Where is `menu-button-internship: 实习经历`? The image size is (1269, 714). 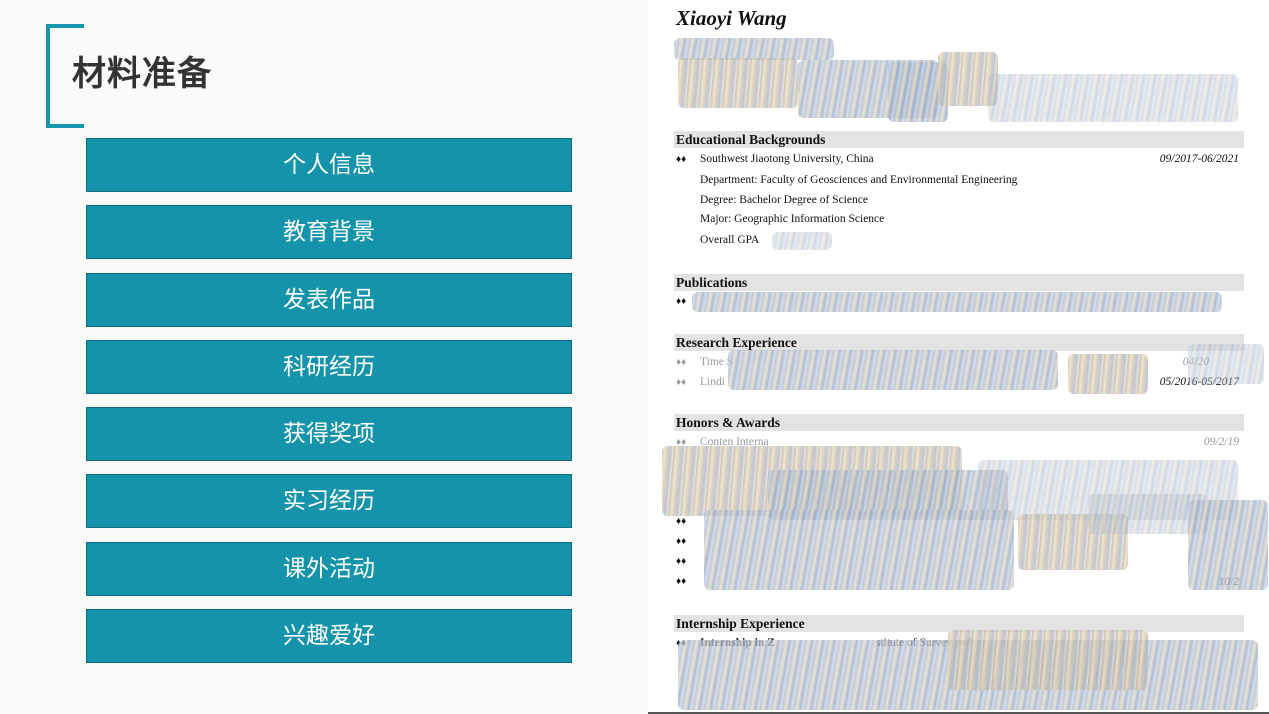 menu-button-internship: 实习经历 is located at coordinates (329, 501).